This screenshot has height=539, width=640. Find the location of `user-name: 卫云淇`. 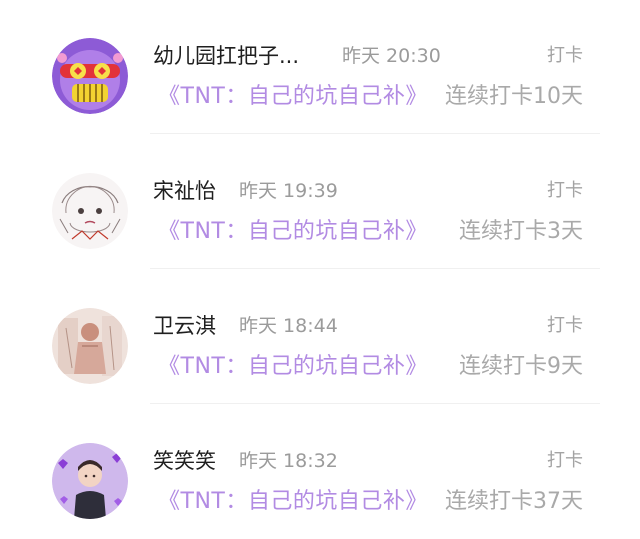

user-name: 卫云淇 is located at coordinates (184, 326).